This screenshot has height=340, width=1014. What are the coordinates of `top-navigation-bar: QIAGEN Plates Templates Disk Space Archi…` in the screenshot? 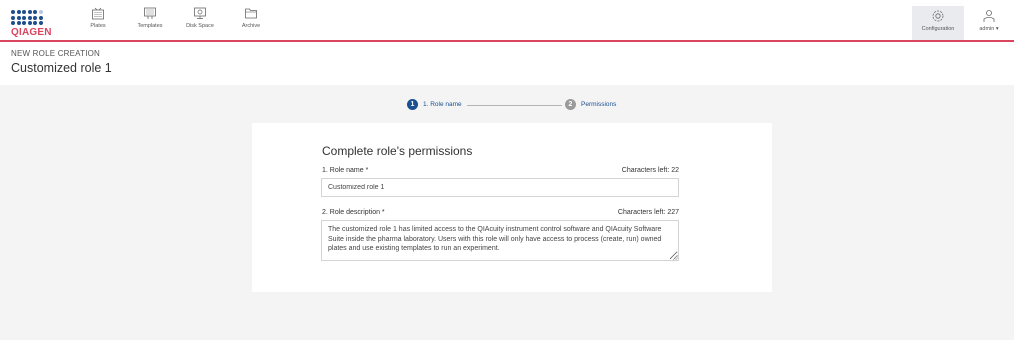 It's located at (507, 21).